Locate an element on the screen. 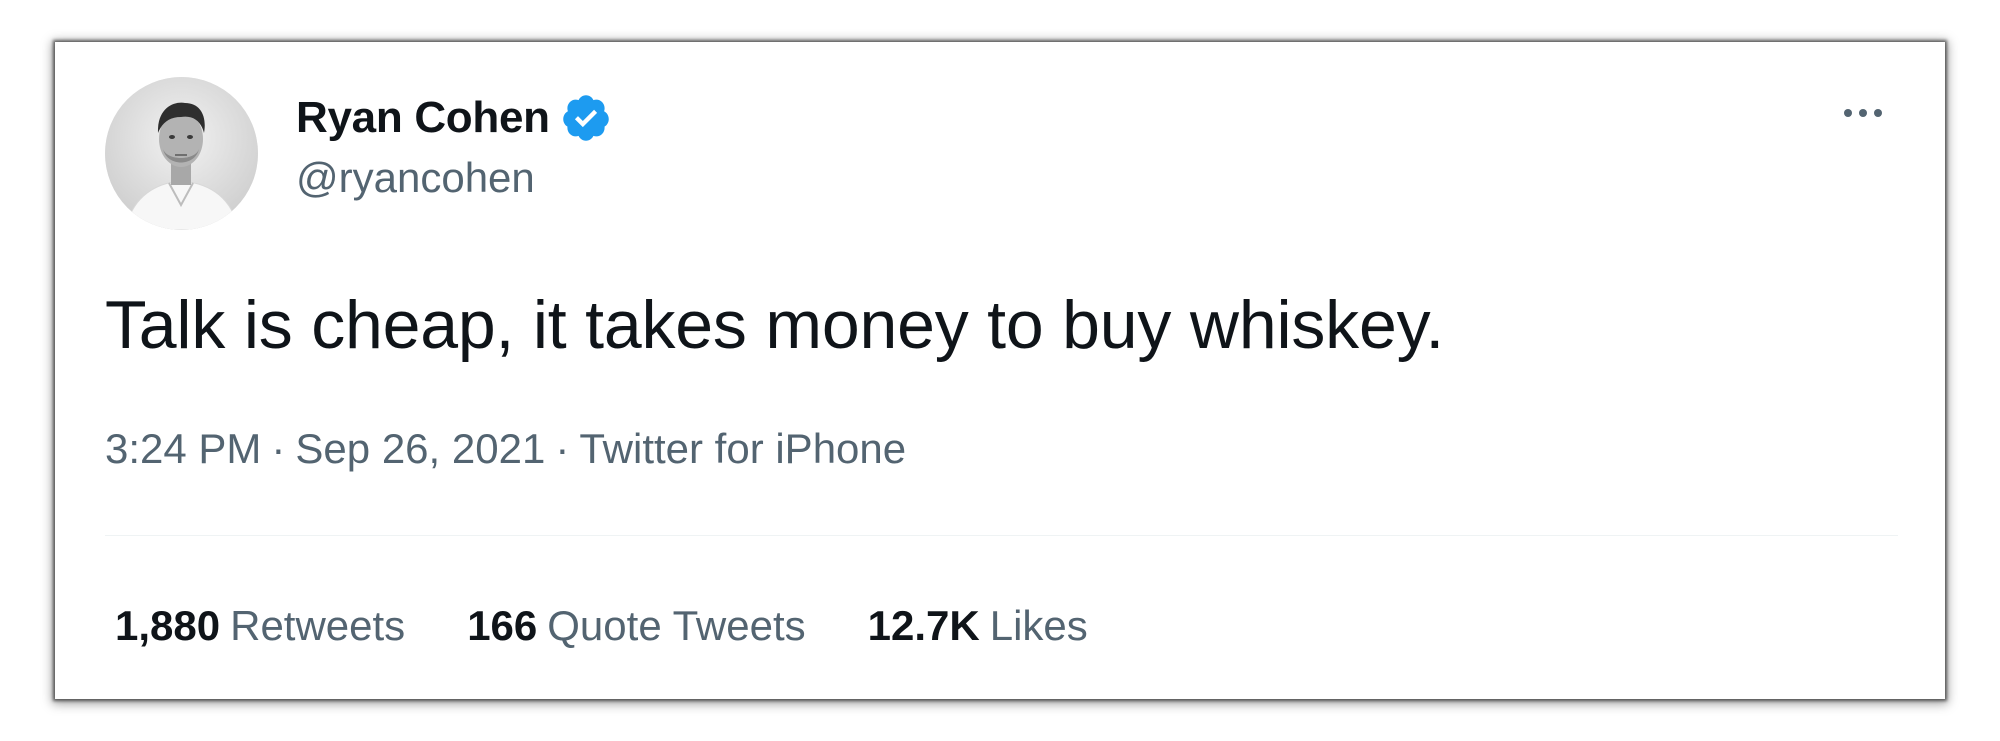 This screenshot has width=2000, height=741. author-name-row: Ryan Cohen is located at coordinates (454, 118).